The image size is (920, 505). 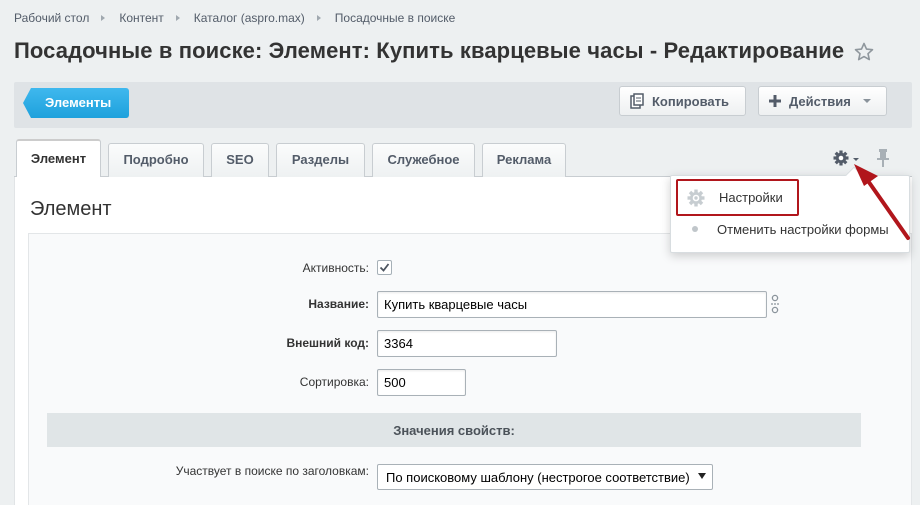 I want to click on copy-button: Копировать, so click(x=682, y=101).